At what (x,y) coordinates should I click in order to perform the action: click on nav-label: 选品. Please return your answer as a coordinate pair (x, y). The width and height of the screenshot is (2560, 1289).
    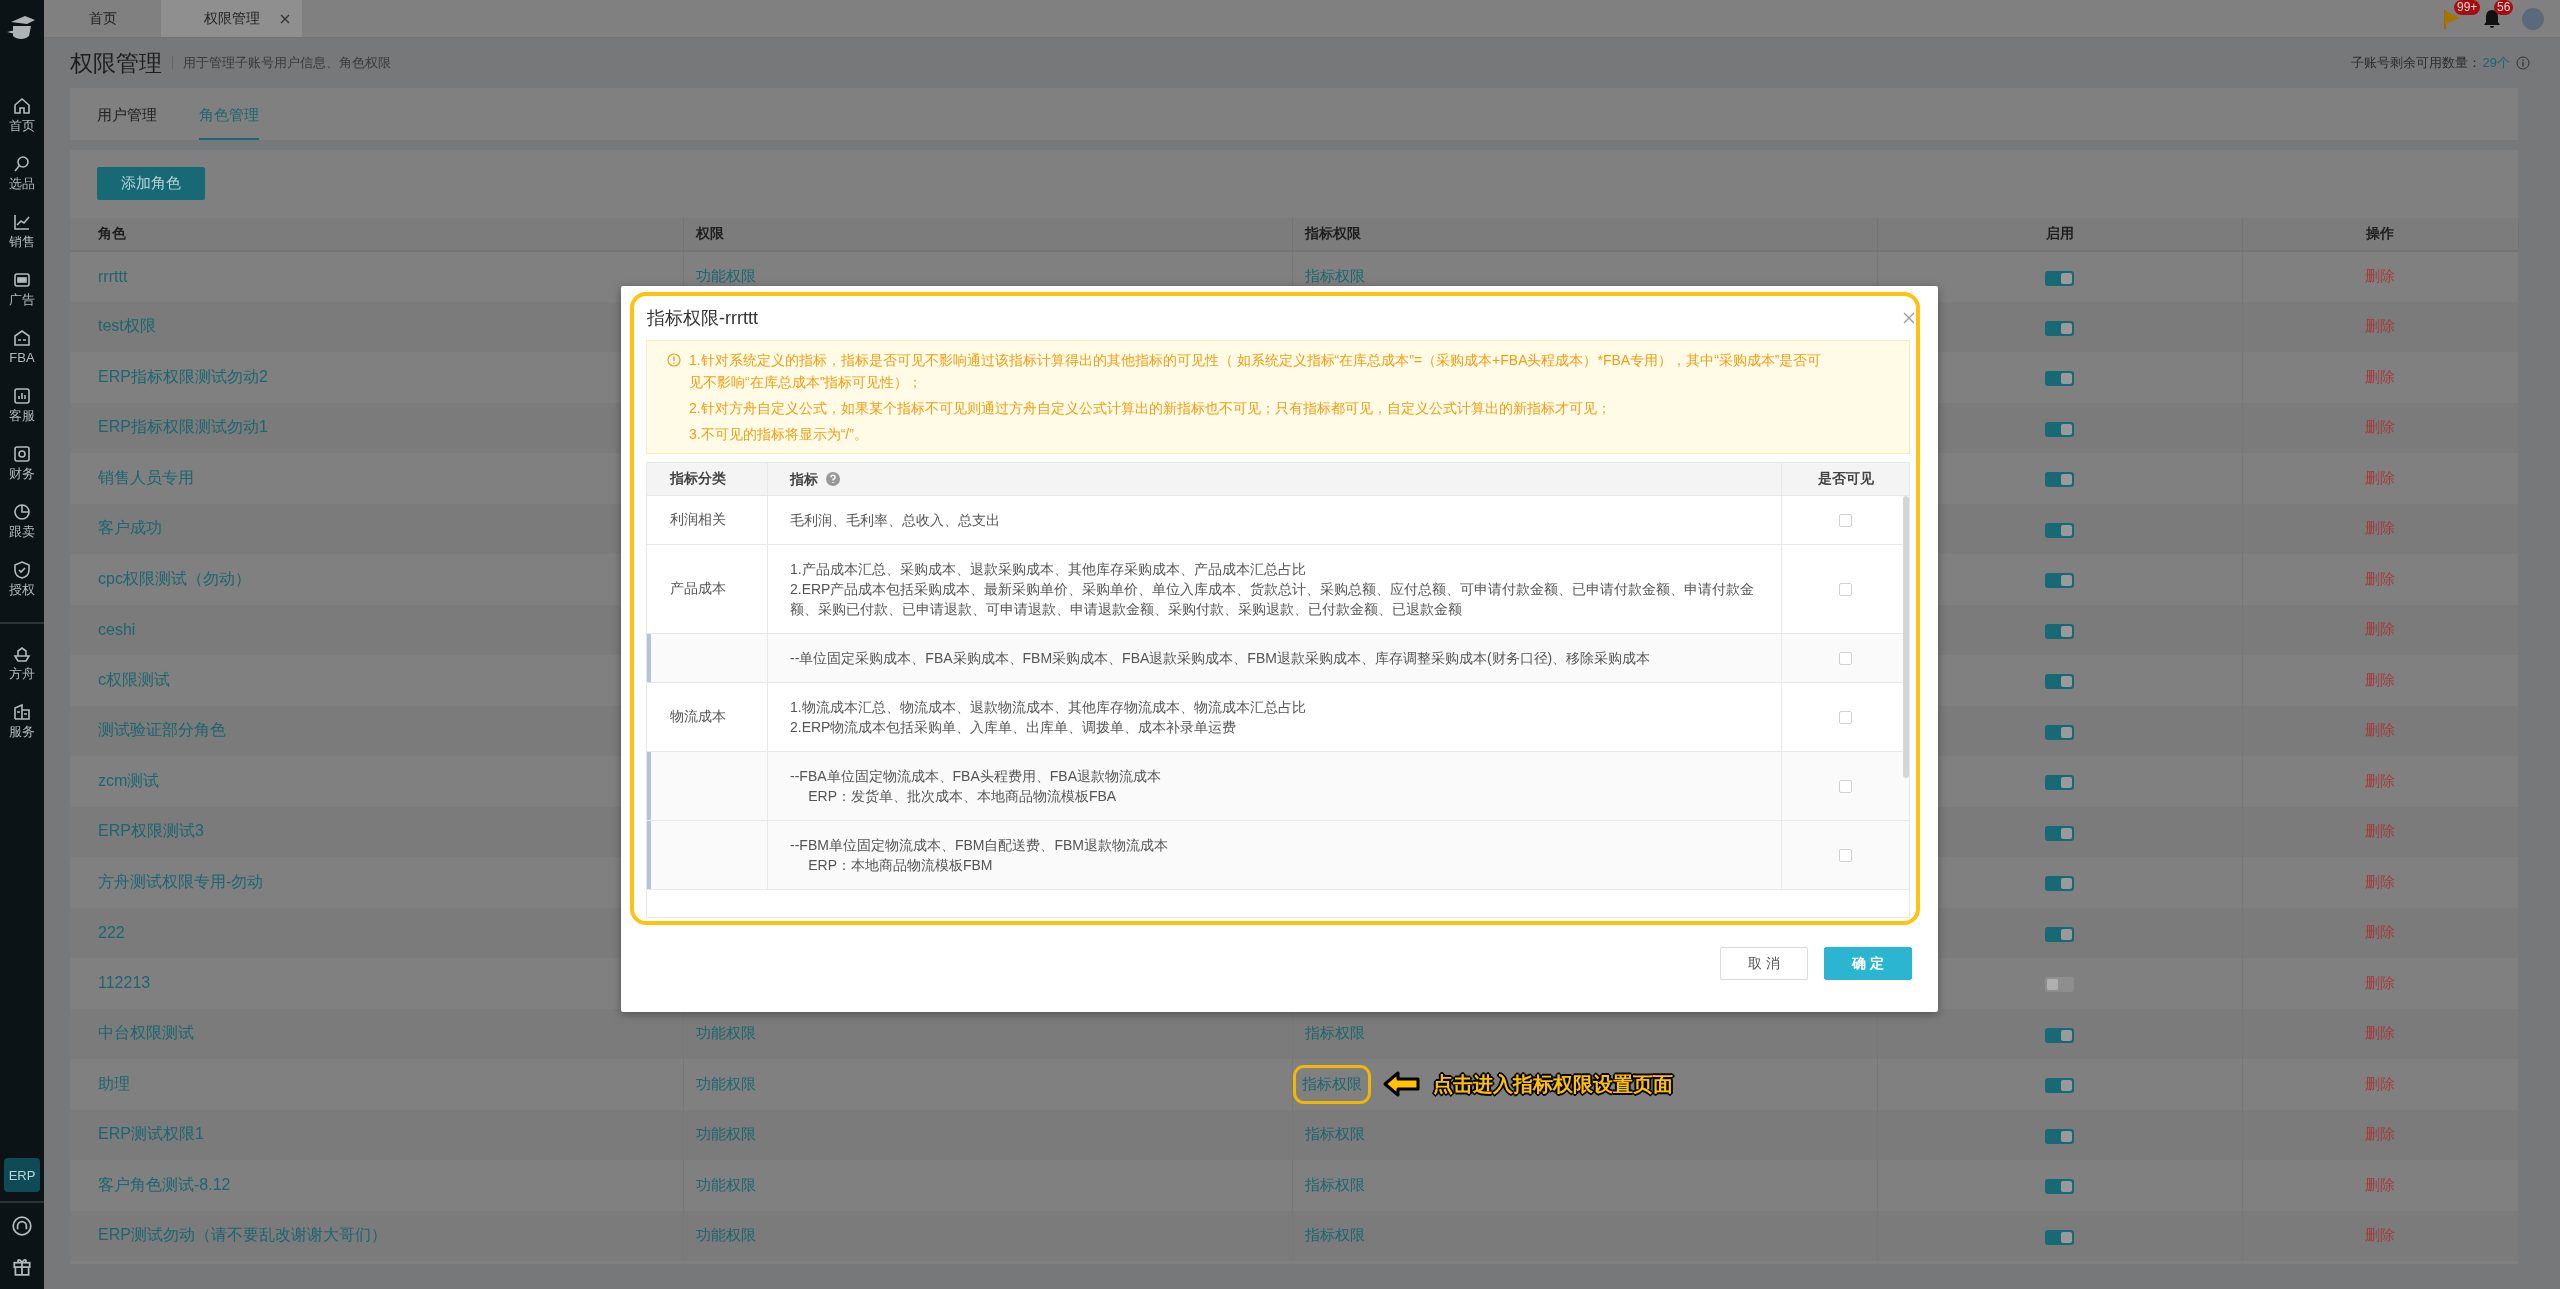
    Looking at the image, I should click on (22, 184).